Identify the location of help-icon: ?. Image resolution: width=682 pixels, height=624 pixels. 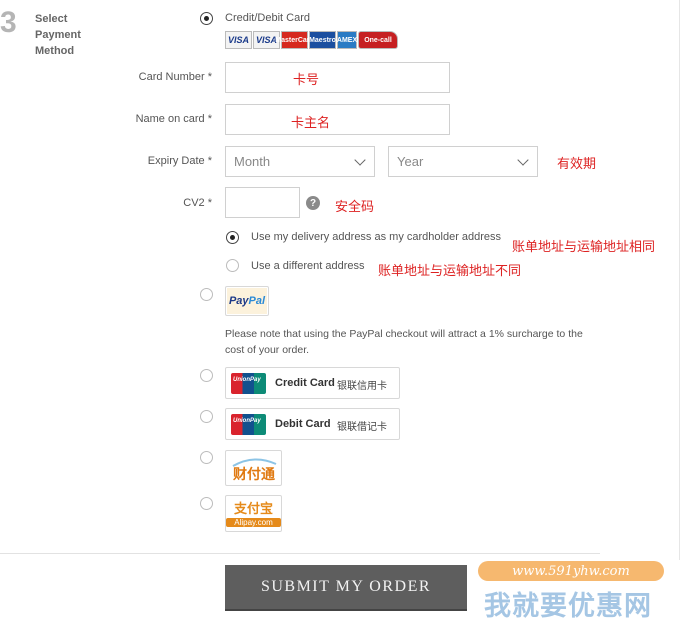
(313, 203).